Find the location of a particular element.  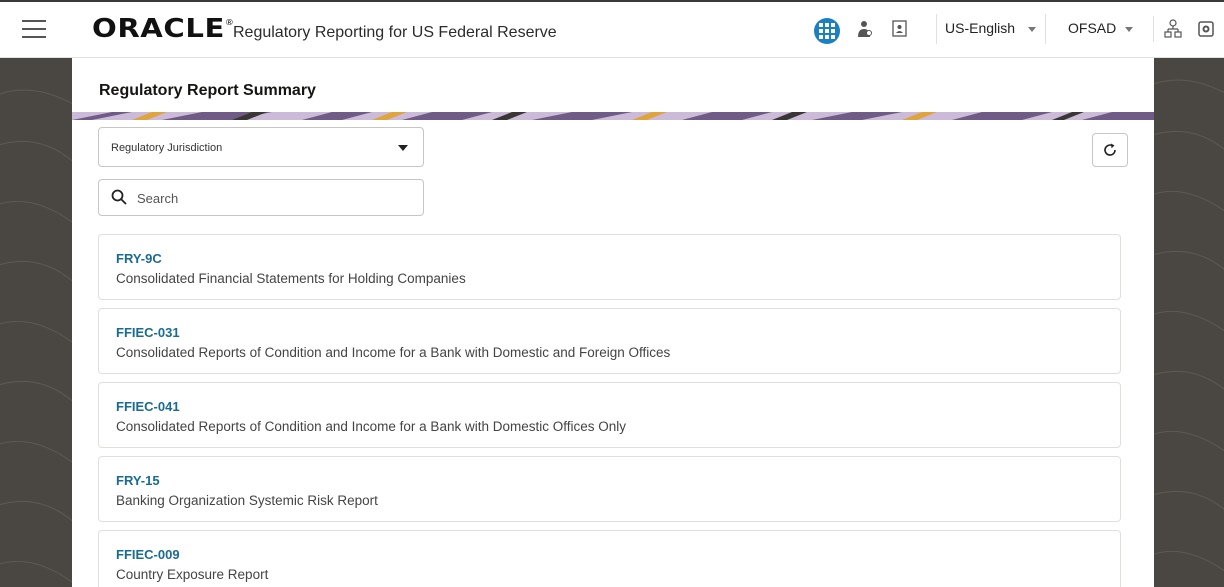

language-select: US-English is located at coordinates (991, 29).